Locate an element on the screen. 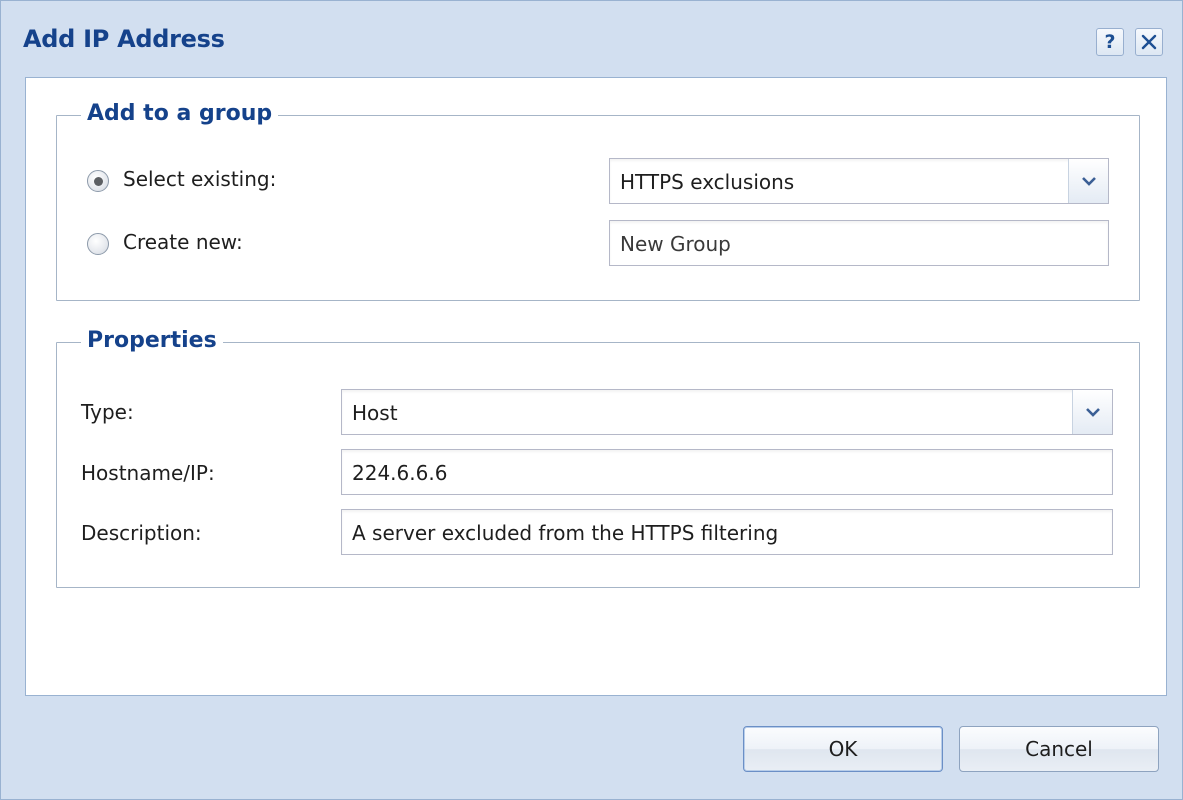 The height and width of the screenshot is (800, 1183). properties-legend: Properties is located at coordinates (152, 341).